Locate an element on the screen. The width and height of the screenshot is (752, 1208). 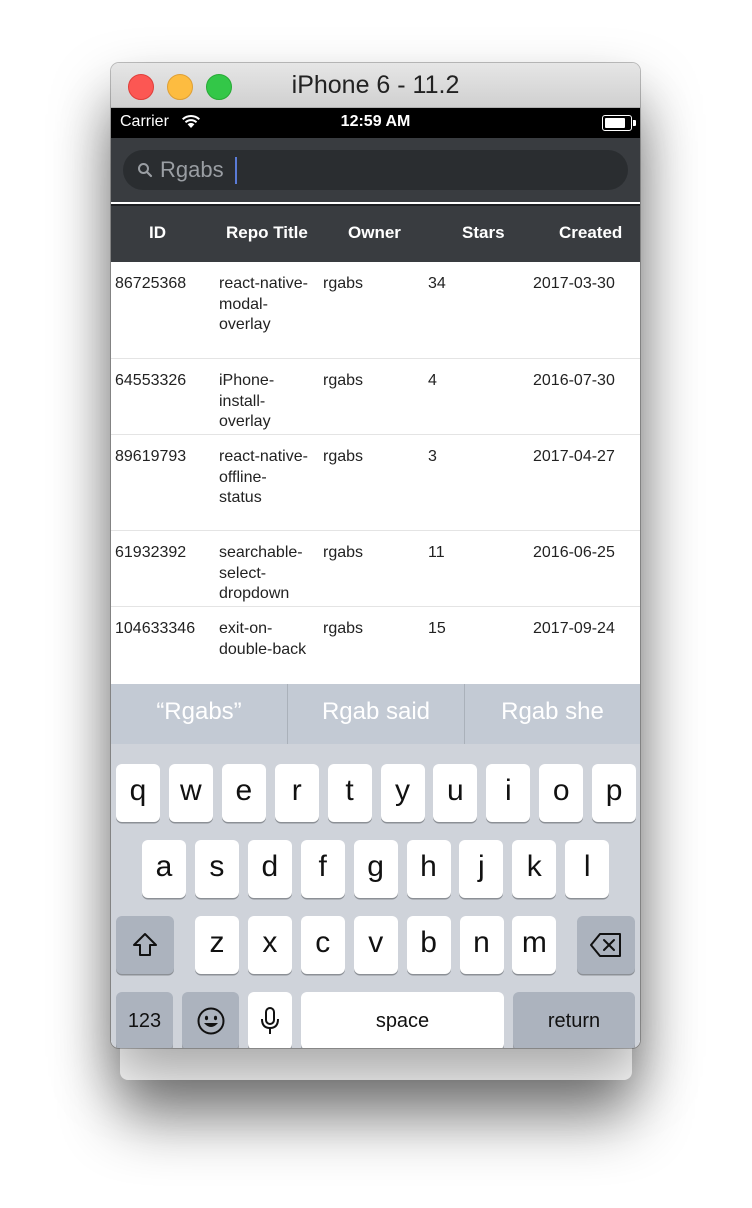
key-t: t is located at coordinates (349, 793).